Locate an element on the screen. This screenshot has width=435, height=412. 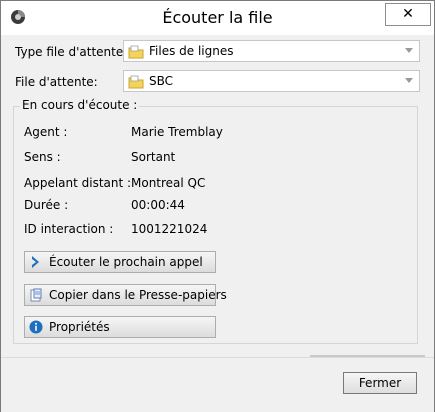
properties-label: Propriétés is located at coordinates (79, 327).